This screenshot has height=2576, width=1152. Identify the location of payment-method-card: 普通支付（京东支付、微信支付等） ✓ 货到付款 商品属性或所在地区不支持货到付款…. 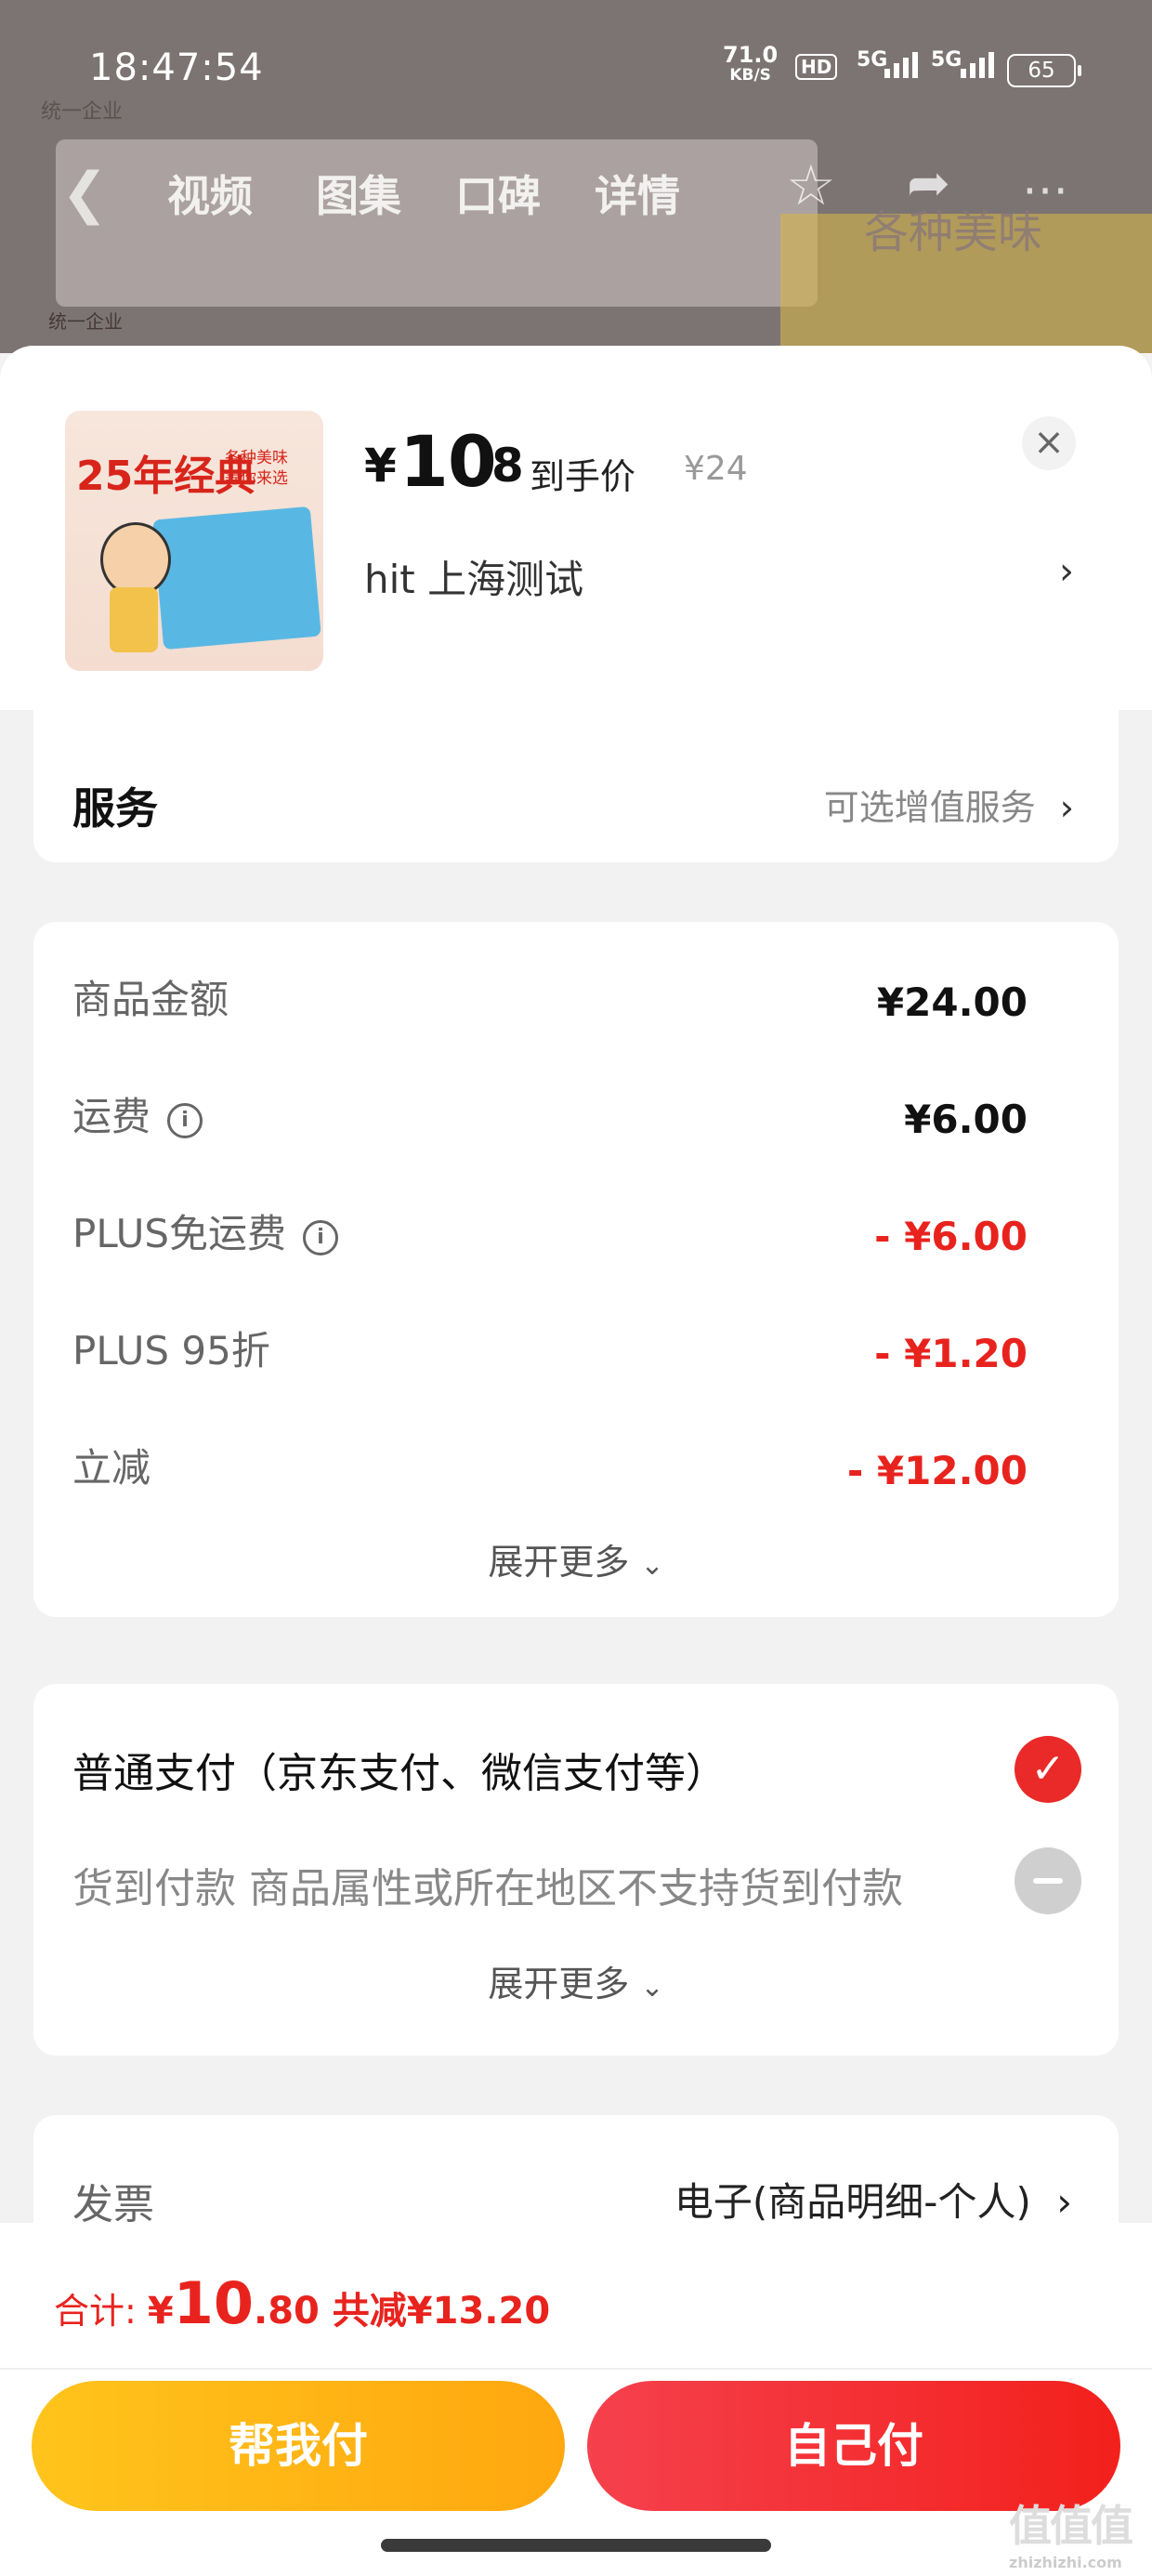
(576, 1870).